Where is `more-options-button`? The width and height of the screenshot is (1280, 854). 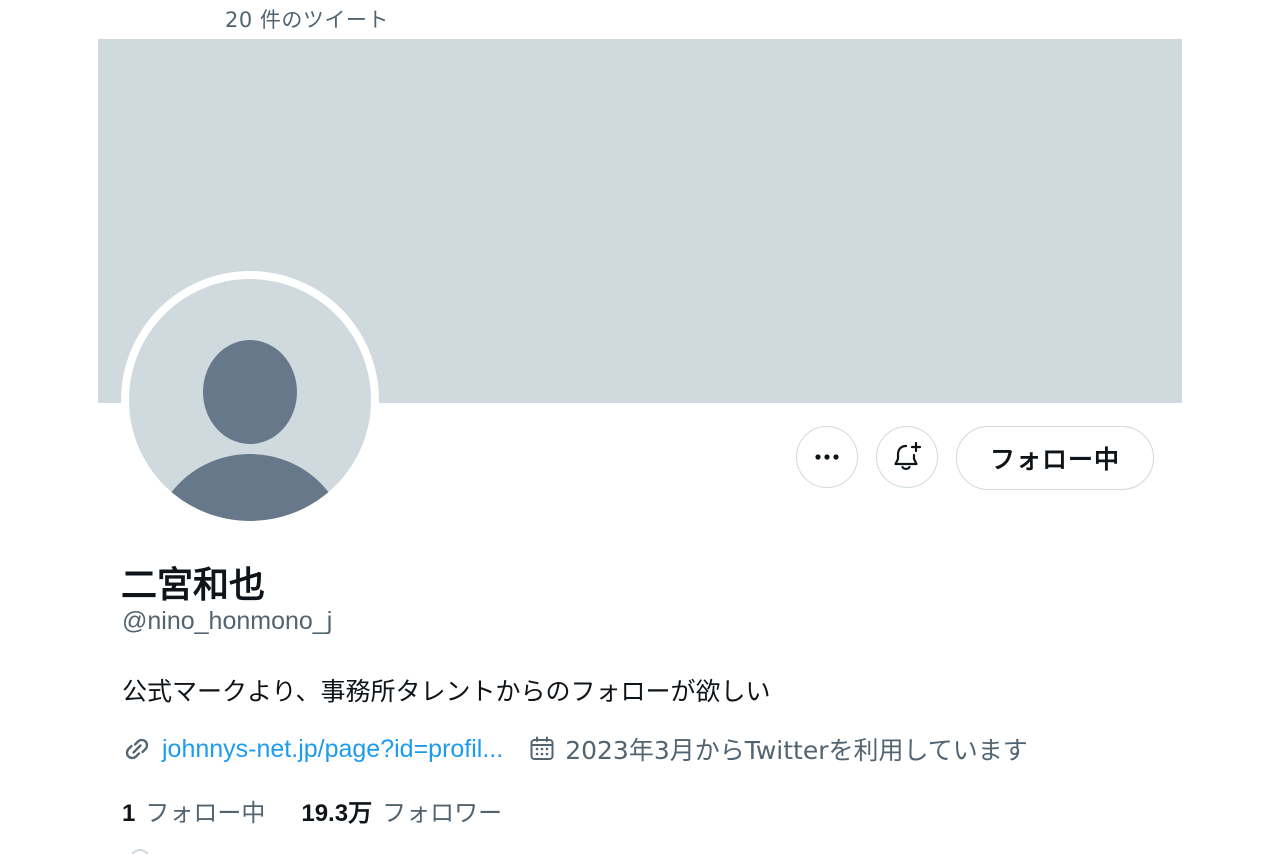 more-options-button is located at coordinates (827, 457).